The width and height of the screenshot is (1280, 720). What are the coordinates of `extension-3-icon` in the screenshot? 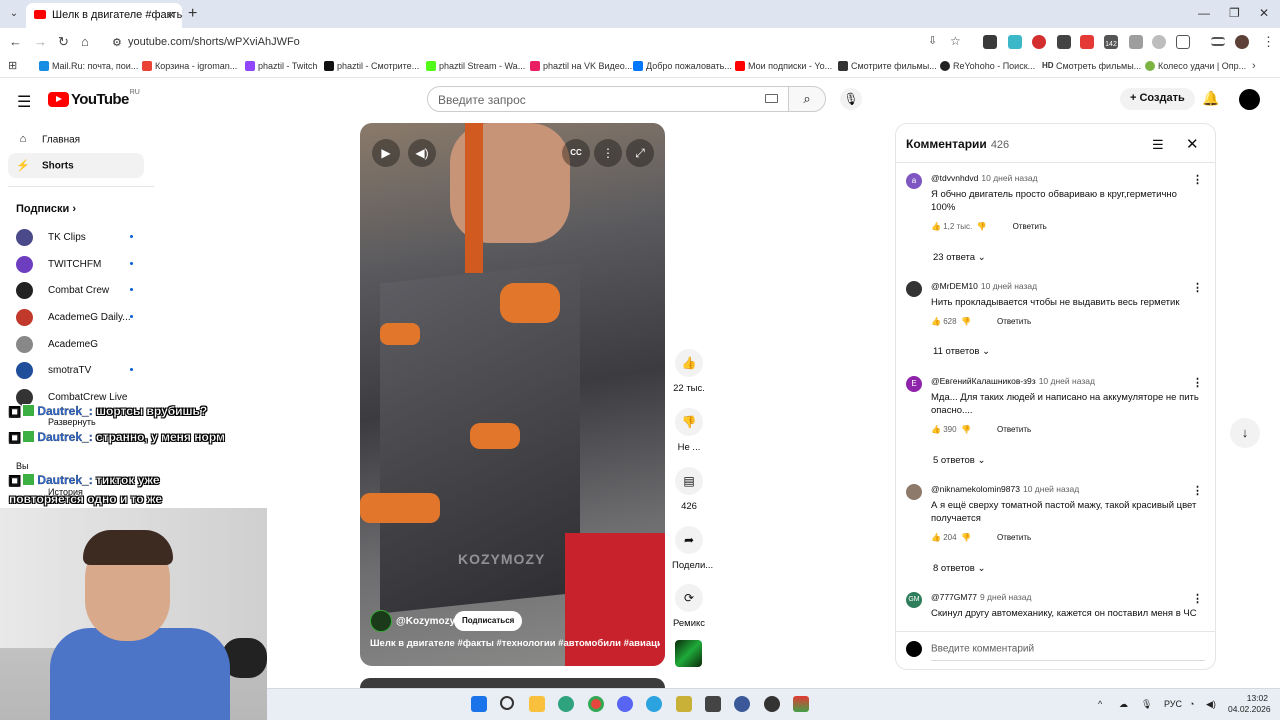 It's located at (1039, 42).